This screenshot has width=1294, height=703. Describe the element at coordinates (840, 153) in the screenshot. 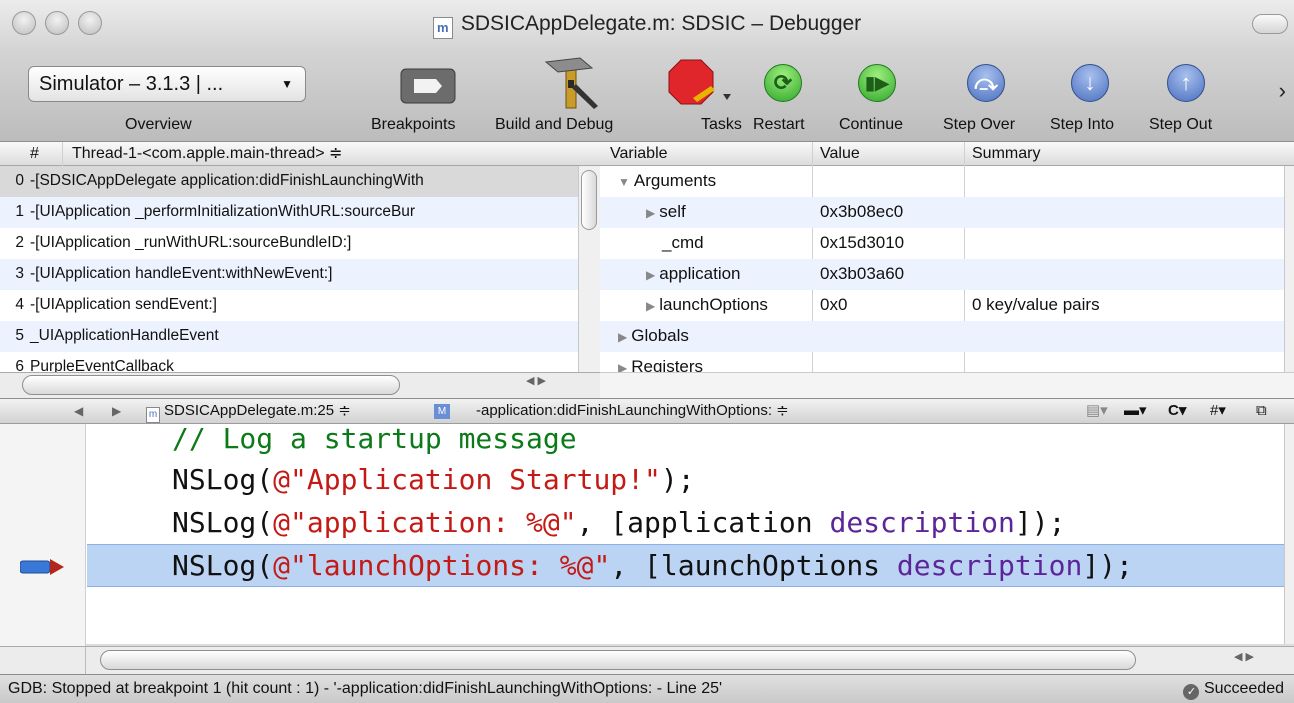

I see `col-value: Value` at that location.